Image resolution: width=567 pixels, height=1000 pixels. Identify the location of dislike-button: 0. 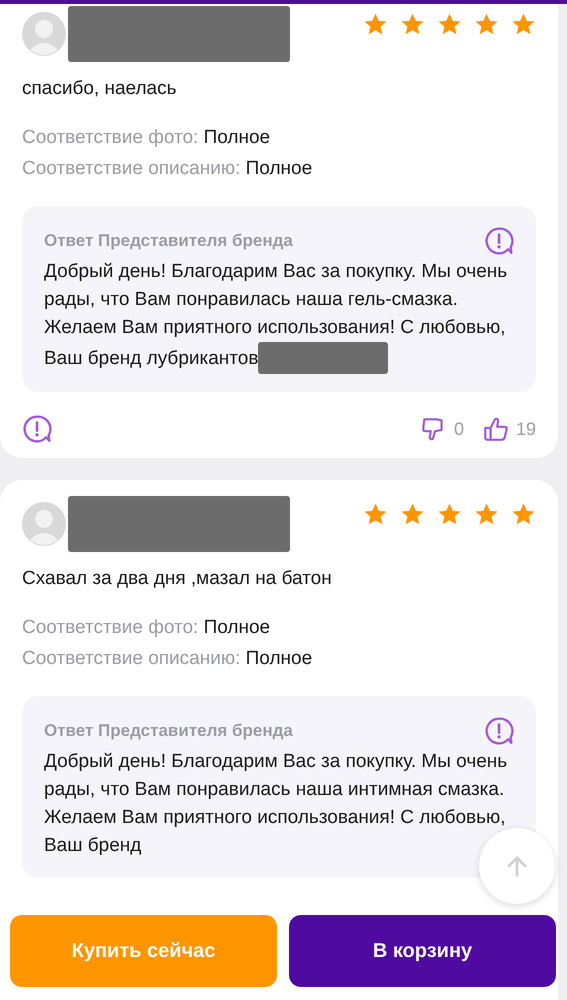
(442, 429).